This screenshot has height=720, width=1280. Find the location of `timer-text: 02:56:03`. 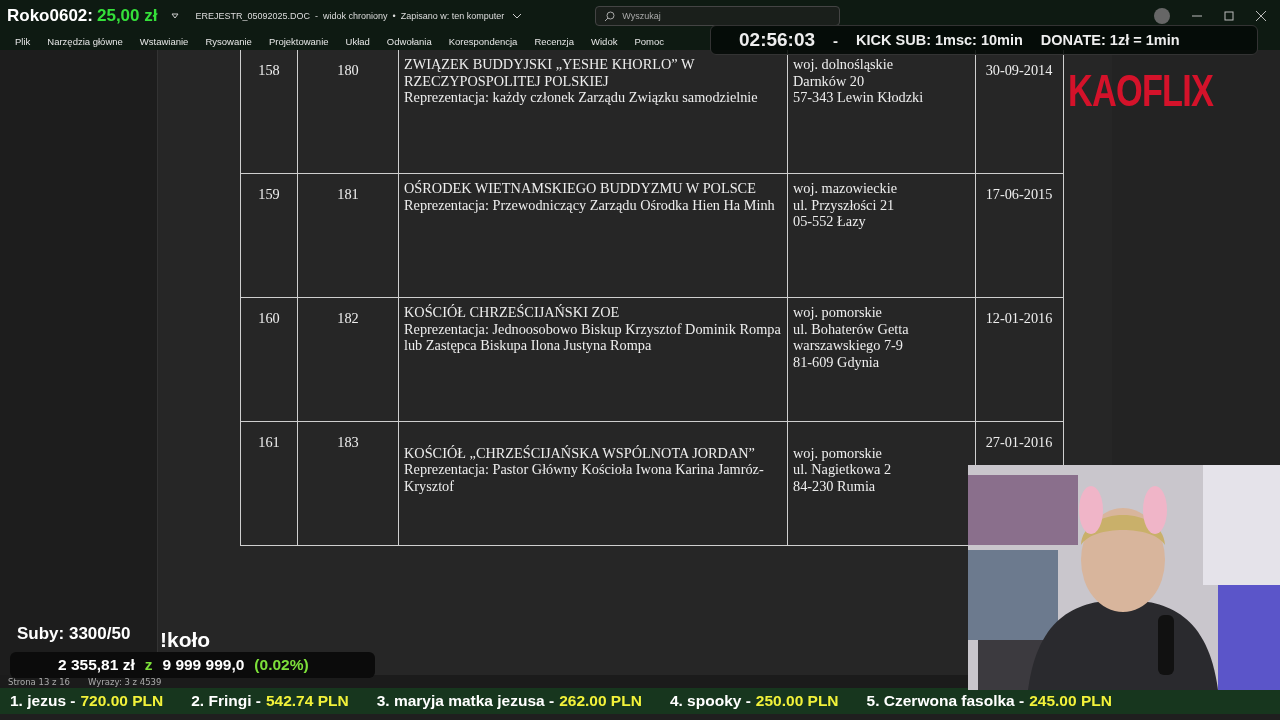

timer-text: 02:56:03 is located at coordinates (777, 40).